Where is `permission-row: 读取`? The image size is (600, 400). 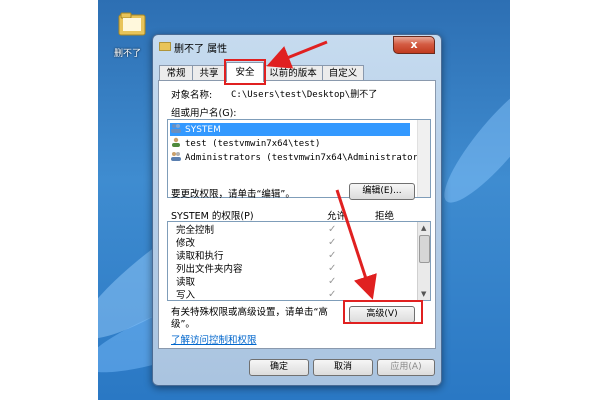
permission-row: 读取 is located at coordinates (185, 282).